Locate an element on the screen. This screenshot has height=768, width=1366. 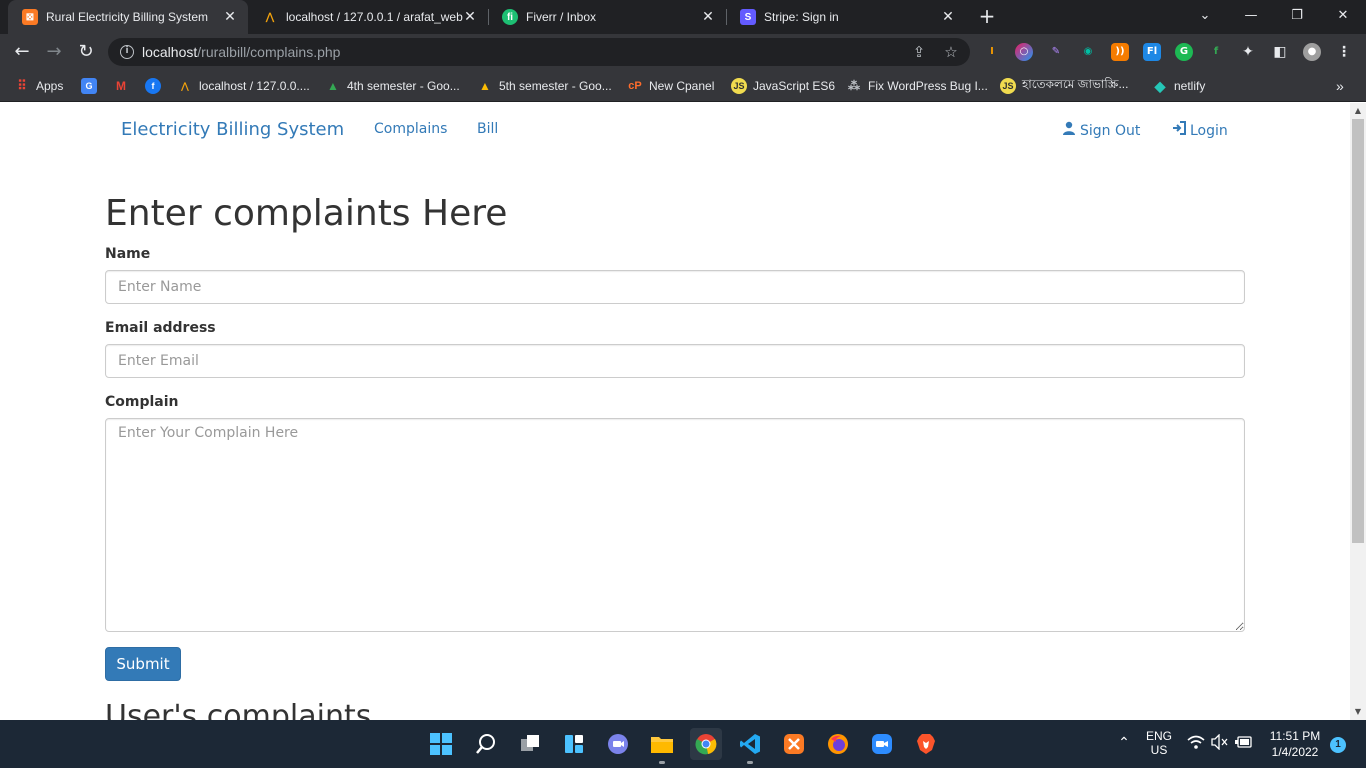
nav-complains: Complains is located at coordinates (410, 129).